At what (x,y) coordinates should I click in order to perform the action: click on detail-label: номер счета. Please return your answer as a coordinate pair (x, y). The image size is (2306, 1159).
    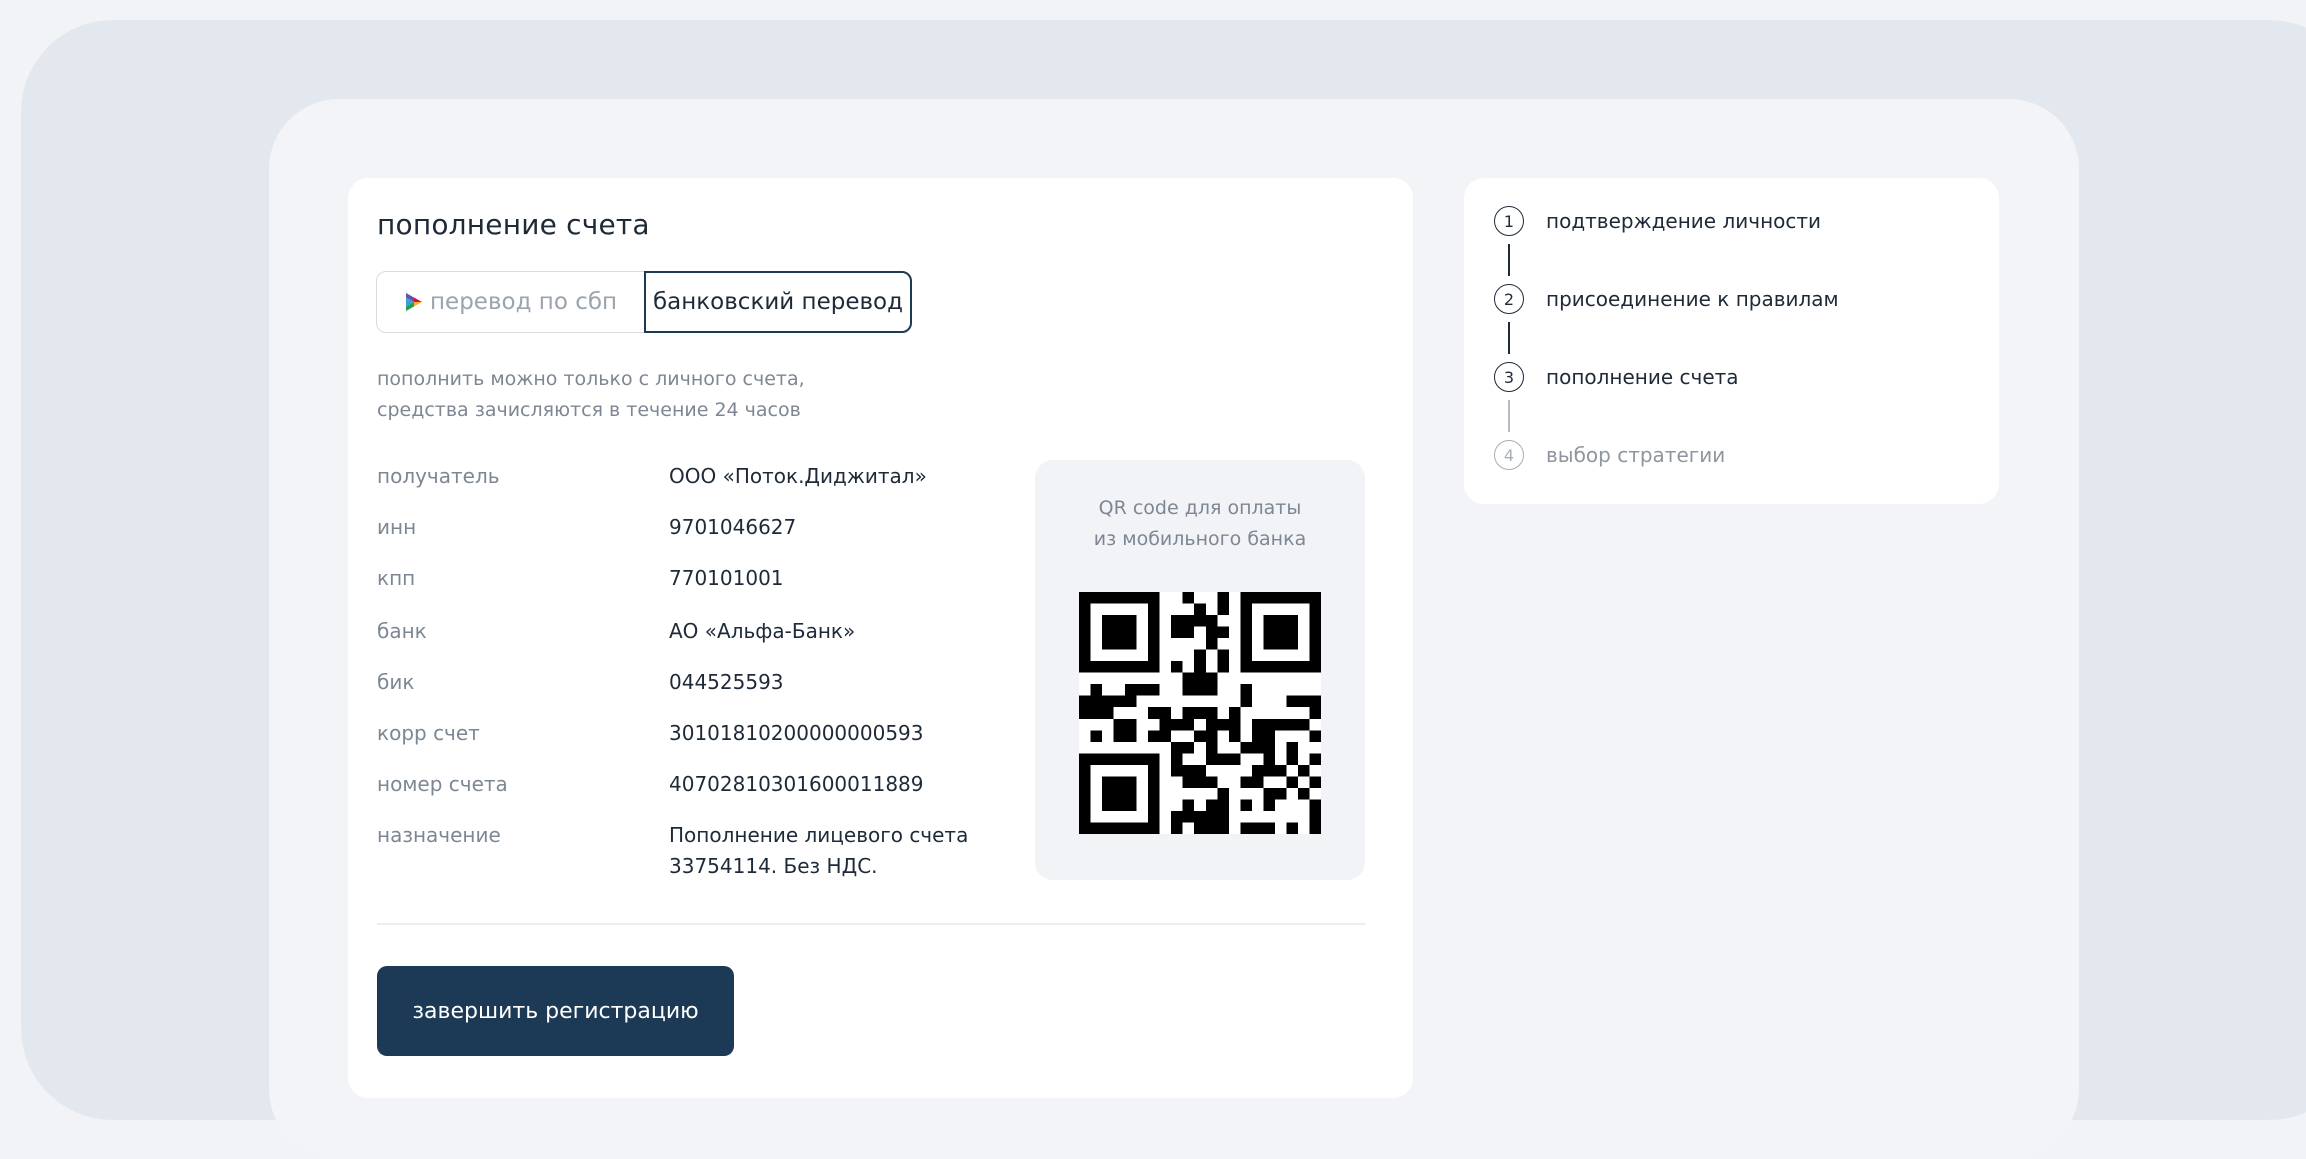
    Looking at the image, I should click on (442, 784).